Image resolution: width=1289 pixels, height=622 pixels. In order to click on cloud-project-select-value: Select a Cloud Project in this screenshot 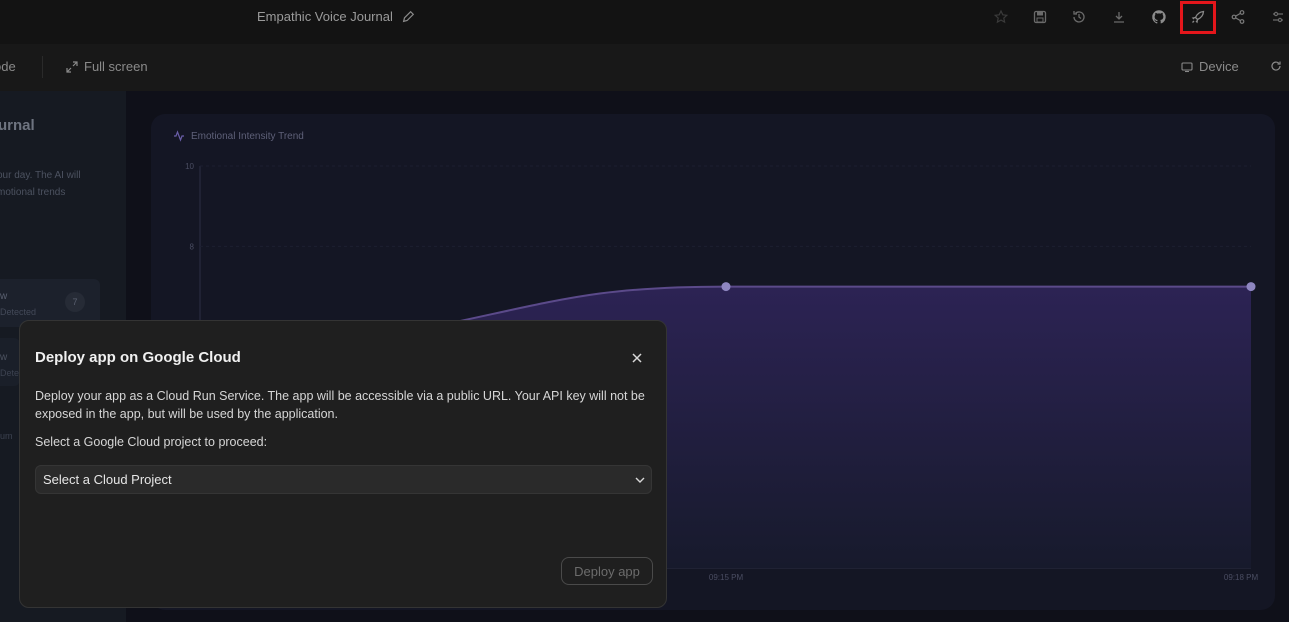, I will do `click(107, 479)`.